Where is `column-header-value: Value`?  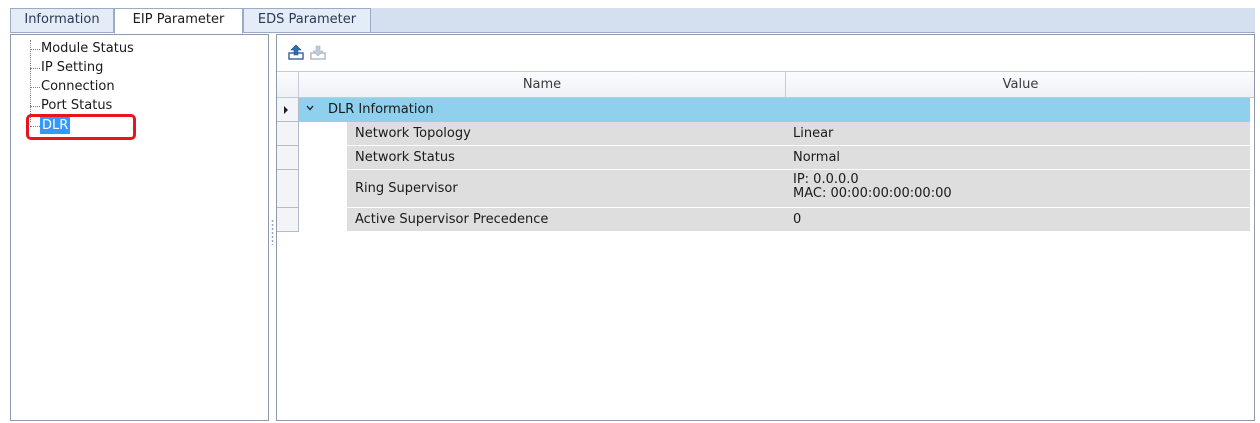
column-header-value: Value is located at coordinates (1020, 85).